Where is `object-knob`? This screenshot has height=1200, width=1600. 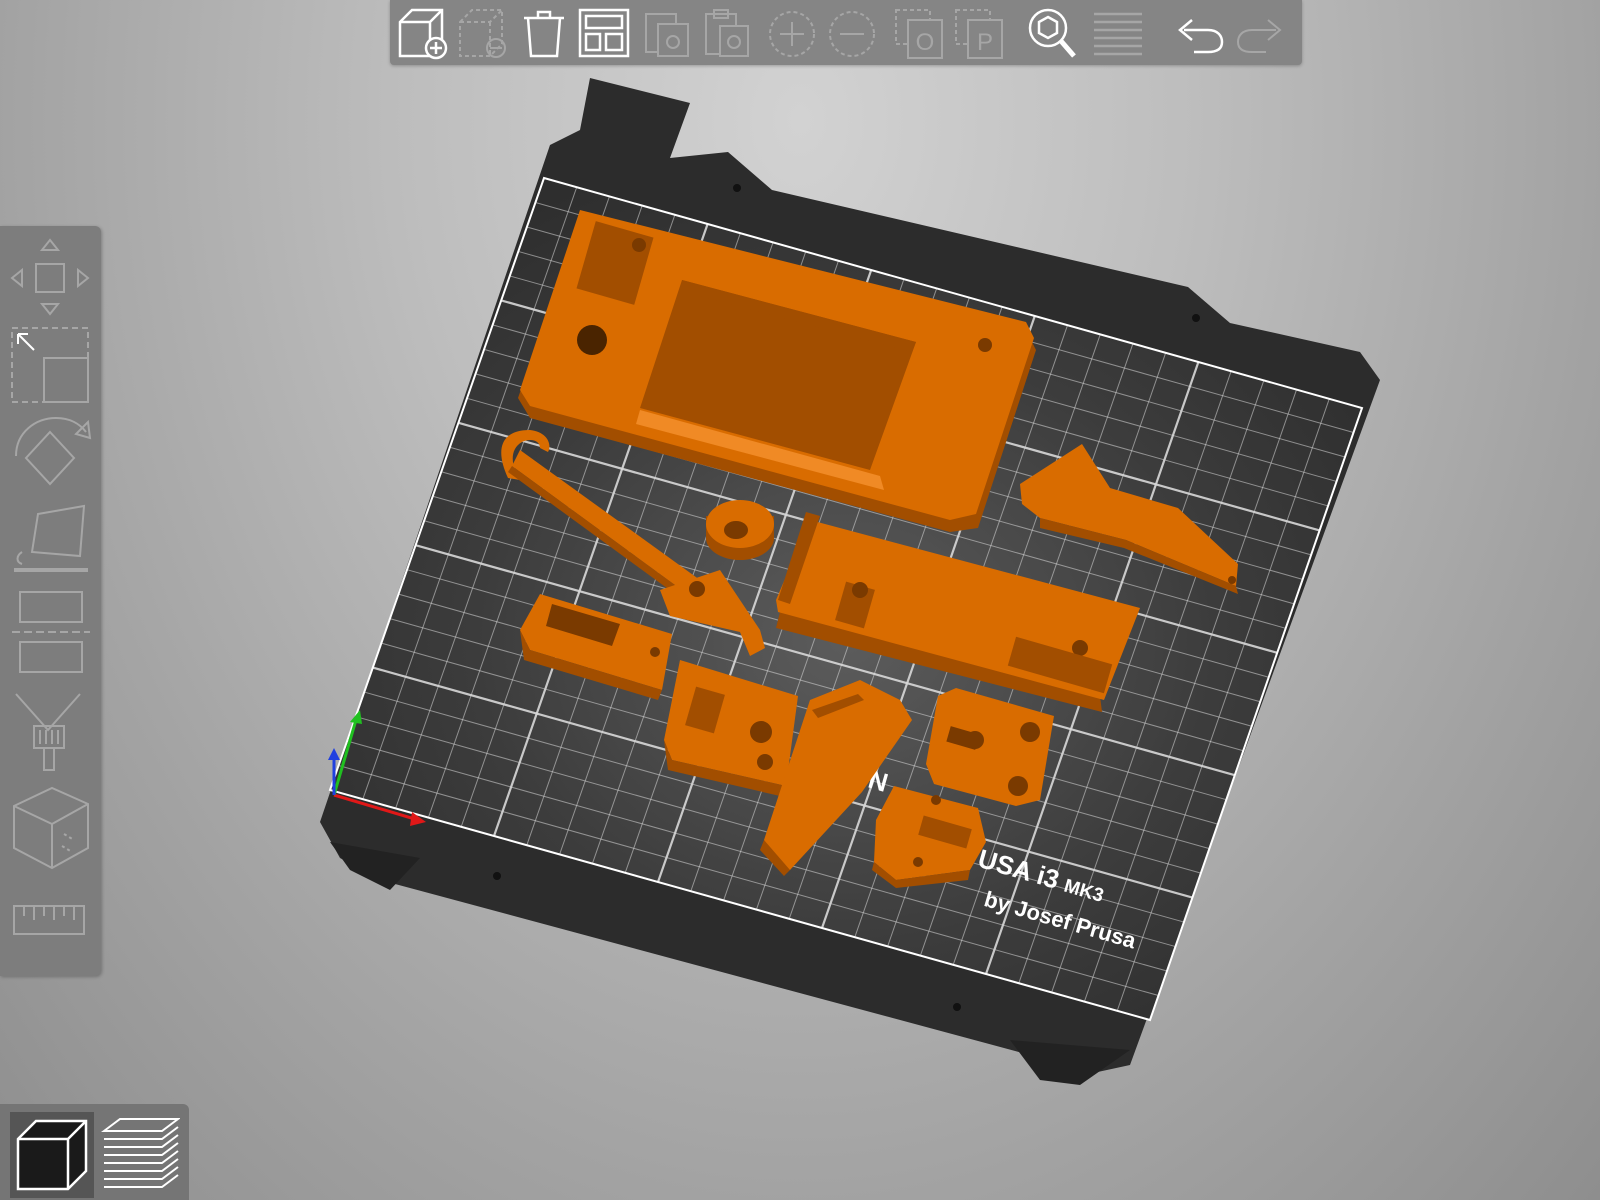
object-knob is located at coordinates (740, 530).